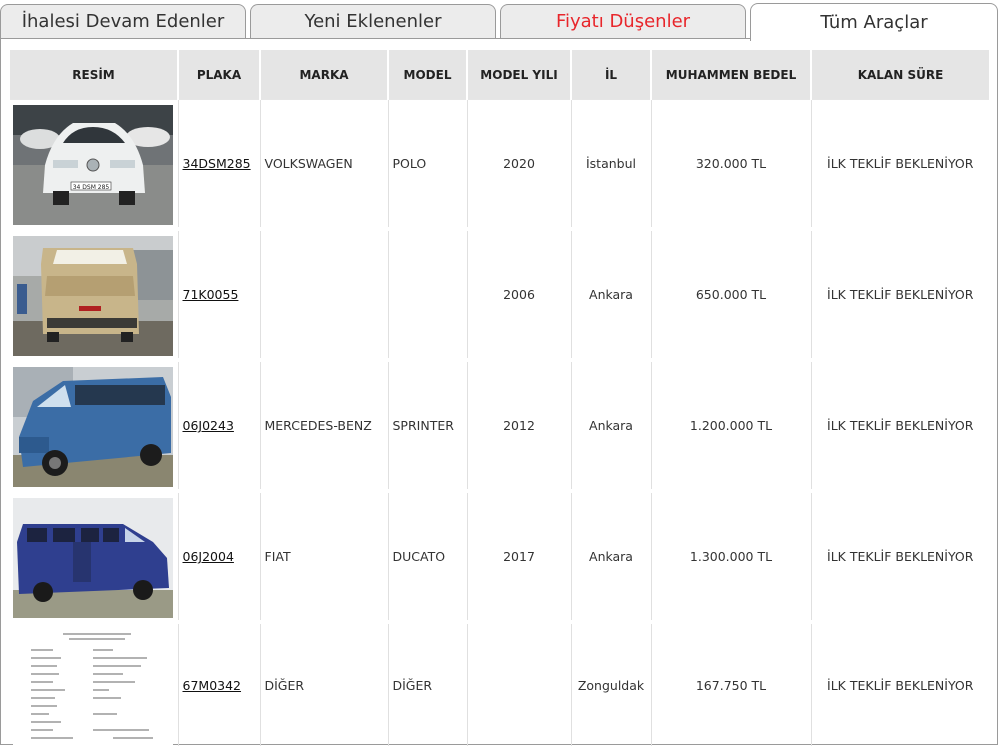 The width and height of the screenshot is (1005, 750). Describe the element at coordinates (428, 295) in the screenshot. I see `model-cell` at that location.